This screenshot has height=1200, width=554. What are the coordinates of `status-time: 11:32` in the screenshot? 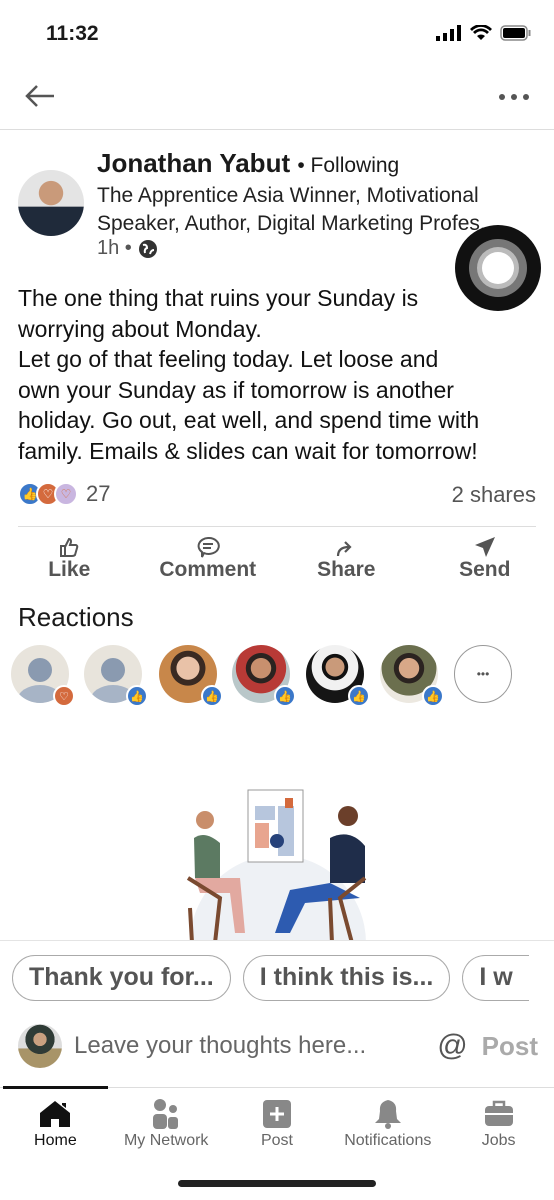 It's located at (72, 33).